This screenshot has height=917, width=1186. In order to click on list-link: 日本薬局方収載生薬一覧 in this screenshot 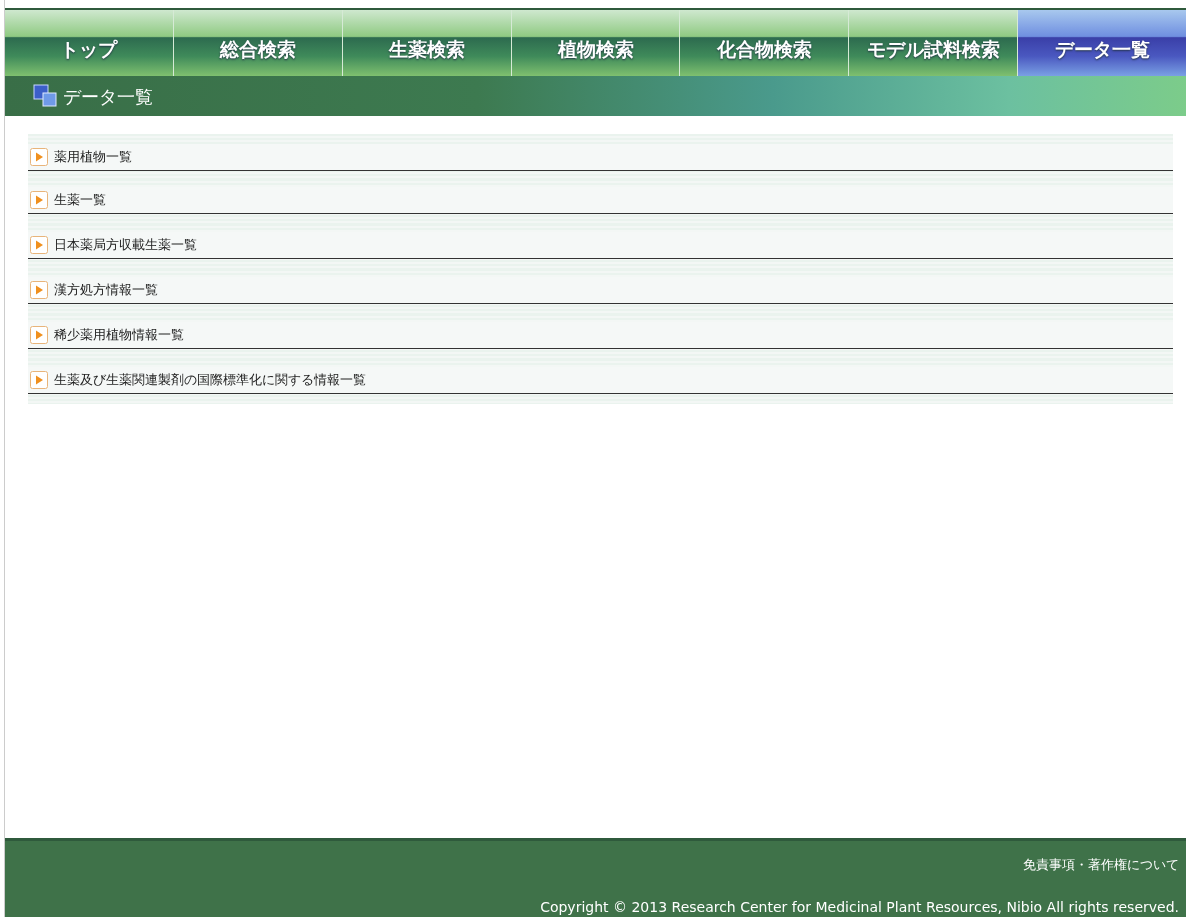, I will do `click(600, 245)`.